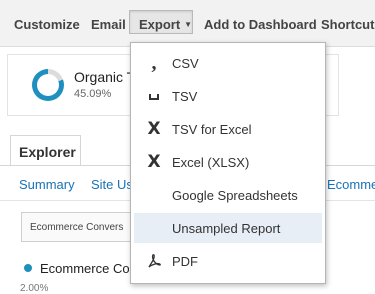 This screenshot has width=375, height=294. I want to click on spreadsheet-grid-icon, so click(154, 195).